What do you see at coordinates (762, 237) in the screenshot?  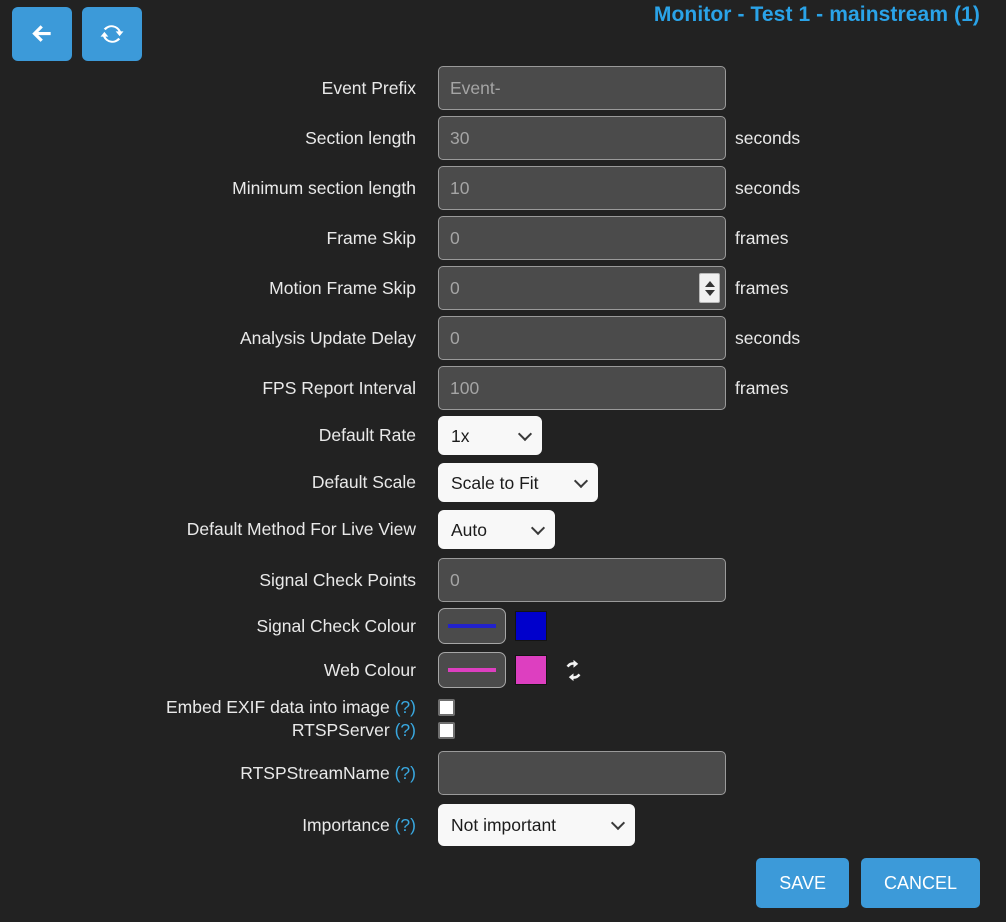 I see `unit-frame-skip: frames` at bounding box center [762, 237].